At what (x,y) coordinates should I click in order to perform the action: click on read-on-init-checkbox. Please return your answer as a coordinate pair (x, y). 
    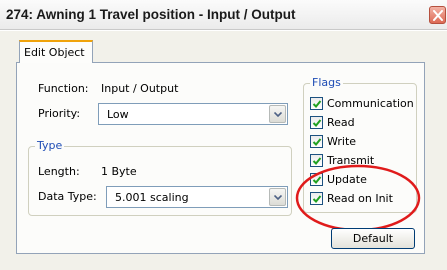
    Looking at the image, I should click on (316, 198).